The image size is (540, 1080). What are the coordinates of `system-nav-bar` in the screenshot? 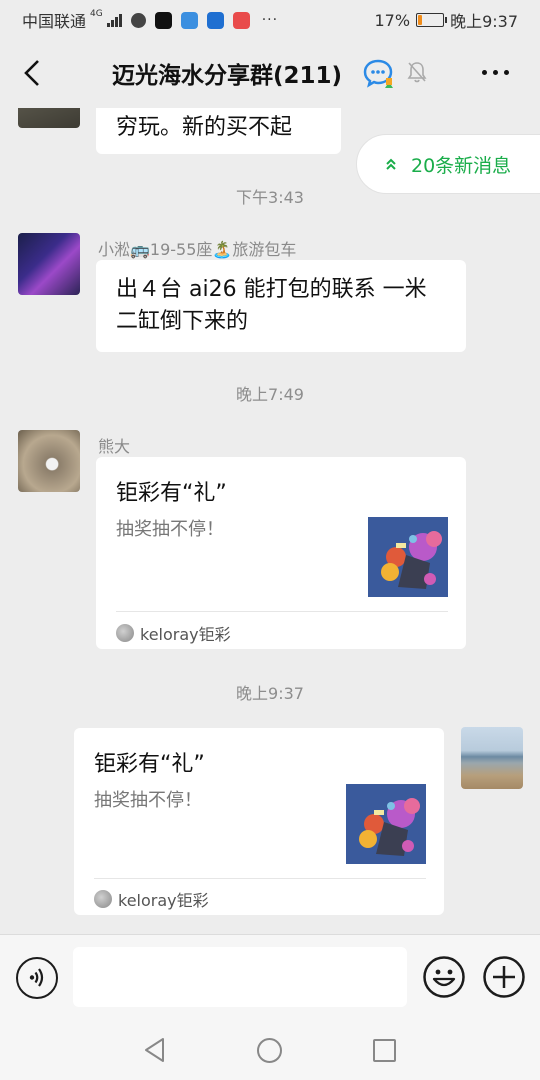 It's located at (270, 1049).